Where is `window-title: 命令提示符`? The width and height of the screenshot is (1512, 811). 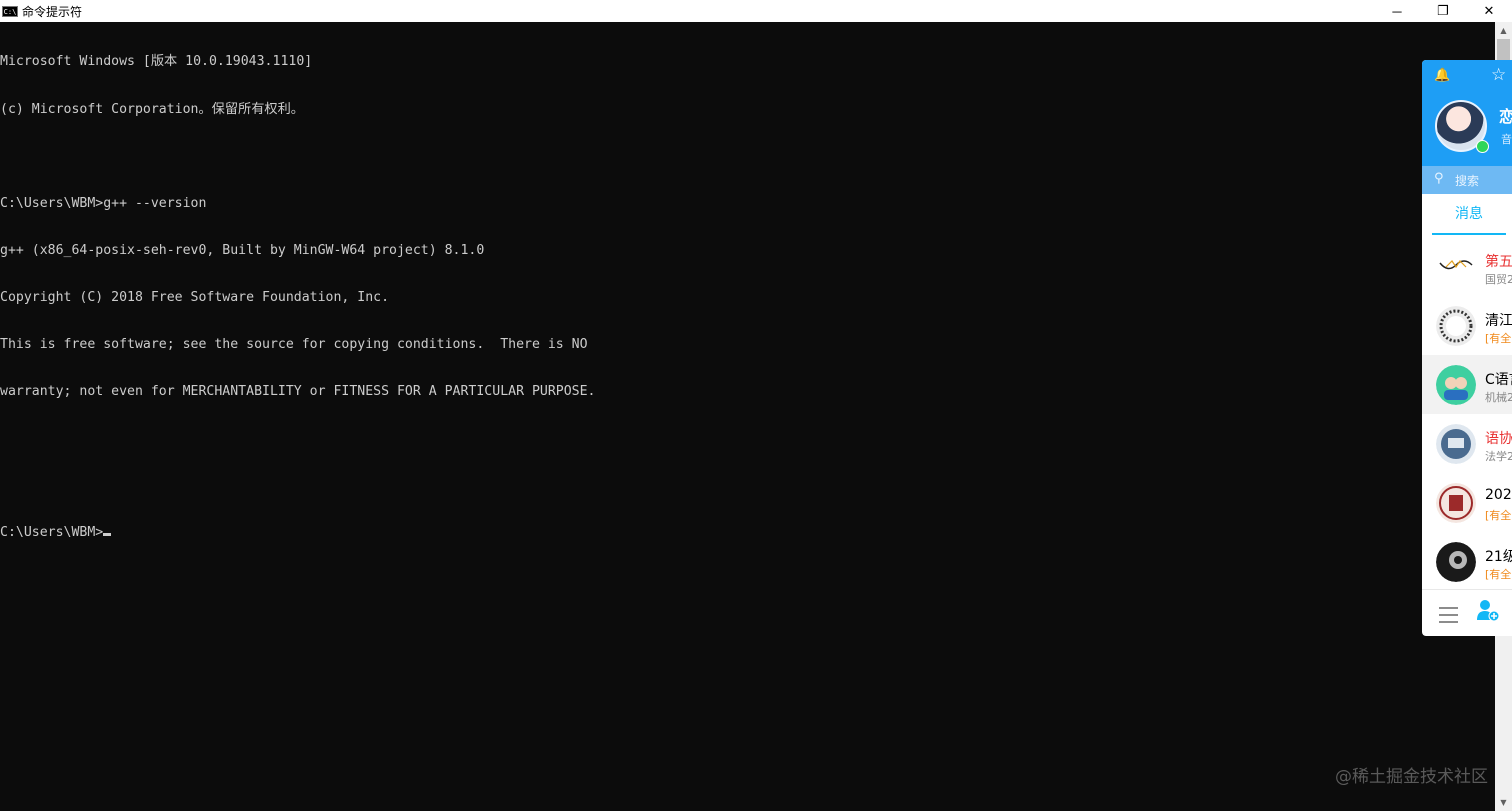 window-title: 命令提示符 is located at coordinates (52, 11).